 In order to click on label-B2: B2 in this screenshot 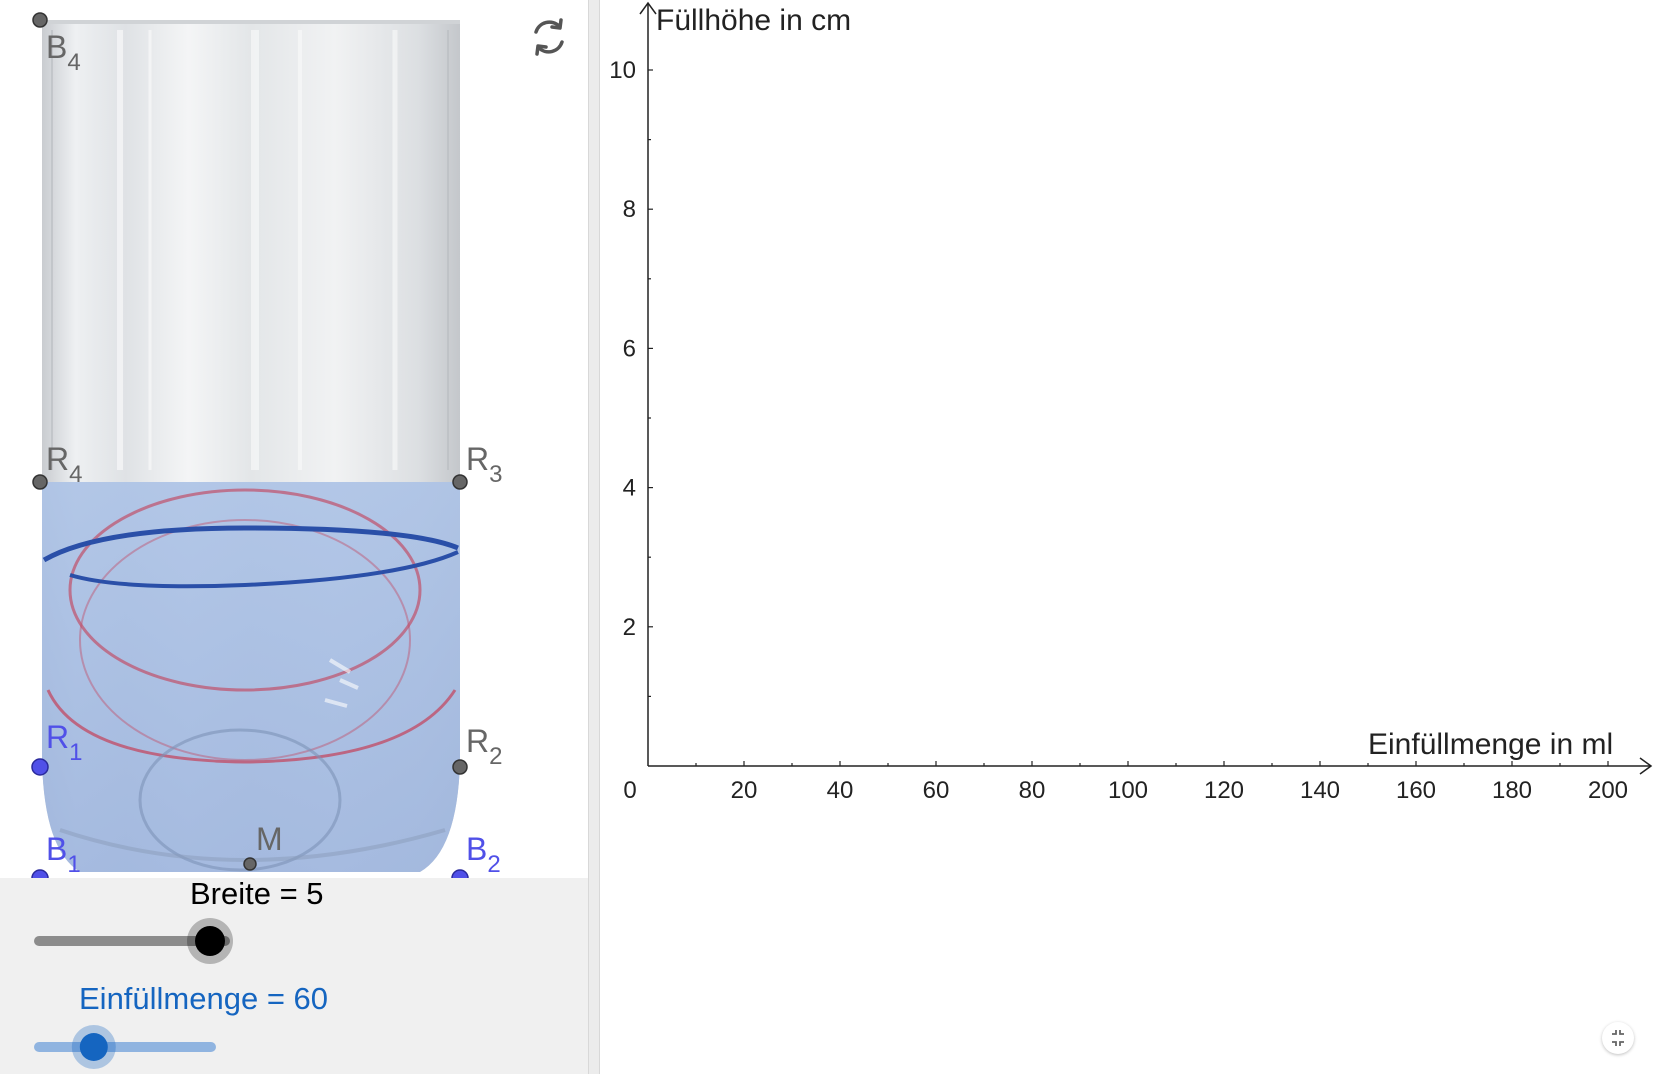, I will do `click(483, 854)`.